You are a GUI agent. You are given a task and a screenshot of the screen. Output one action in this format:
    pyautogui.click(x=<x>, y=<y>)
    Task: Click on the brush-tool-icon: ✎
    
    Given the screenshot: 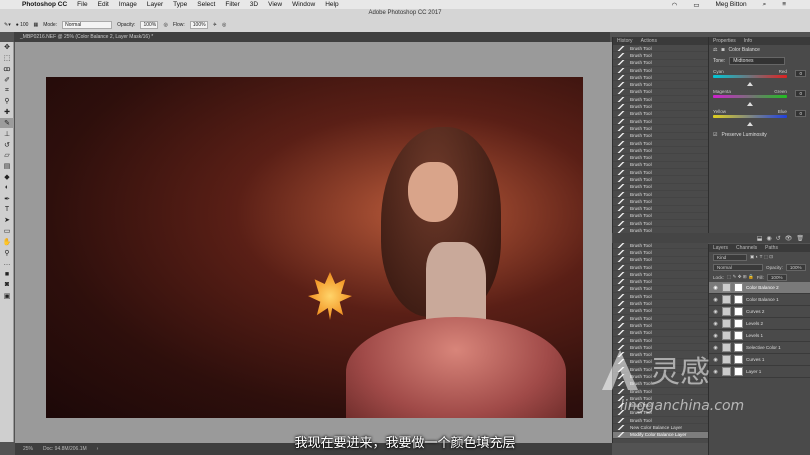 What is the action you would take?
    pyautogui.click(x=7, y=123)
    